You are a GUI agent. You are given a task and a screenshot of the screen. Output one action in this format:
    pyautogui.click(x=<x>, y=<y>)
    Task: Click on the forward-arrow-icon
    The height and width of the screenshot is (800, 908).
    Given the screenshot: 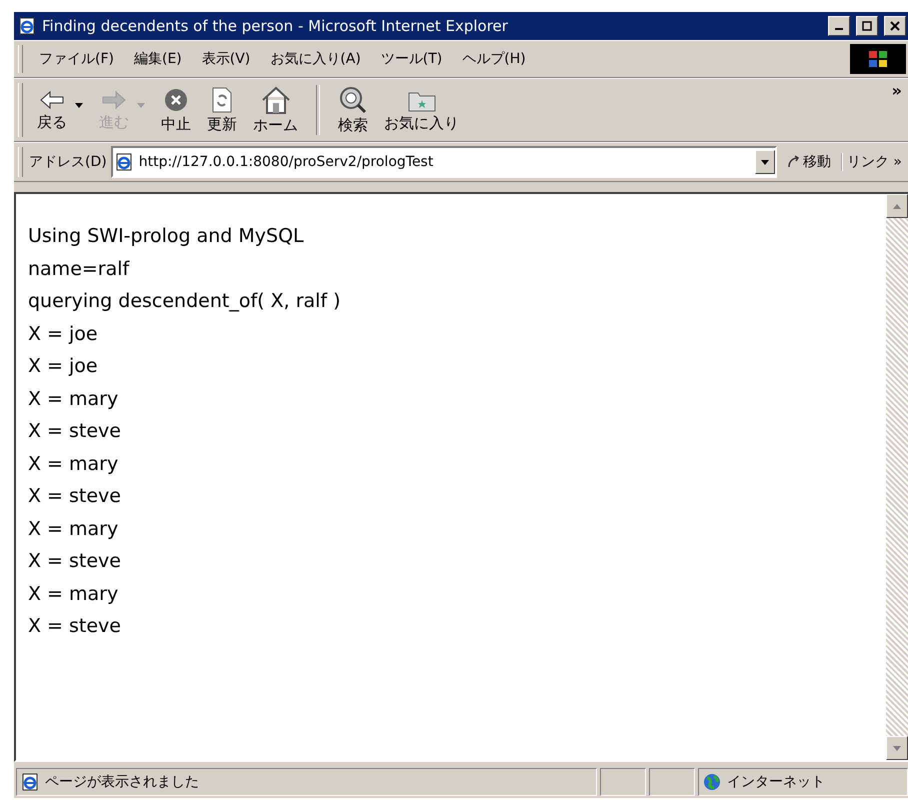 What is the action you would take?
    pyautogui.click(x=114, y=99)
    